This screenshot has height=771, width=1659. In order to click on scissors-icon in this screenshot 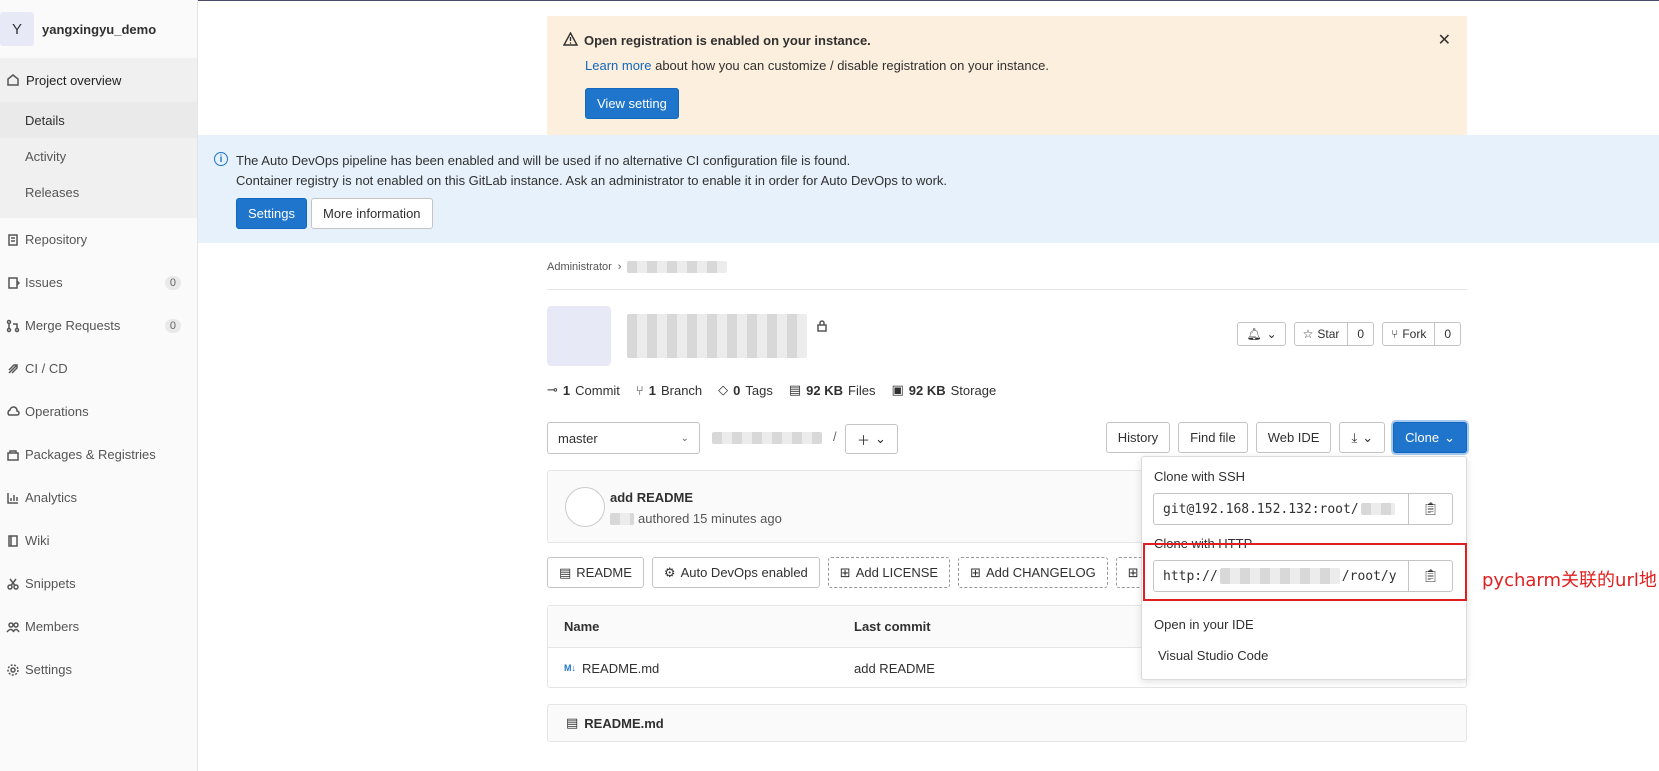, I will do `click(12, 584)`.